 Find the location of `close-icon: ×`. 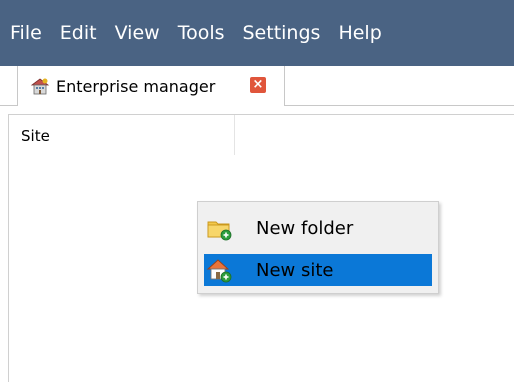

close-icon: × is located at coordinates (258, 85).